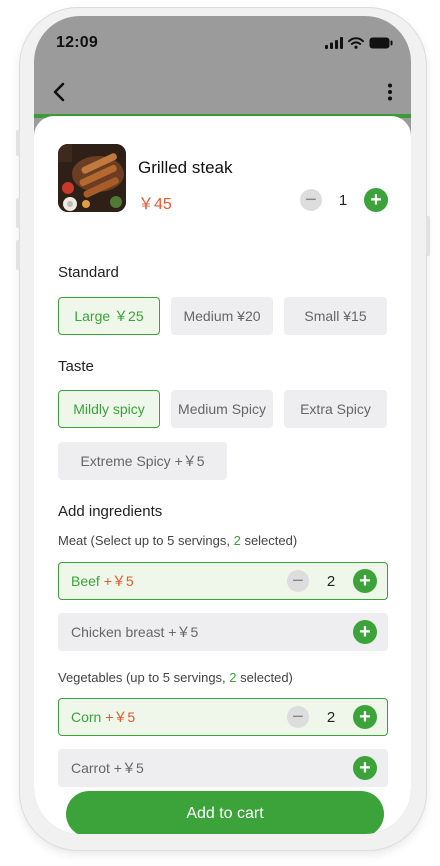  Describe the element at coordinates (222, 409) in the screenshot. I see `taste-option-medium-spicy: Medium Spicy` at that location.